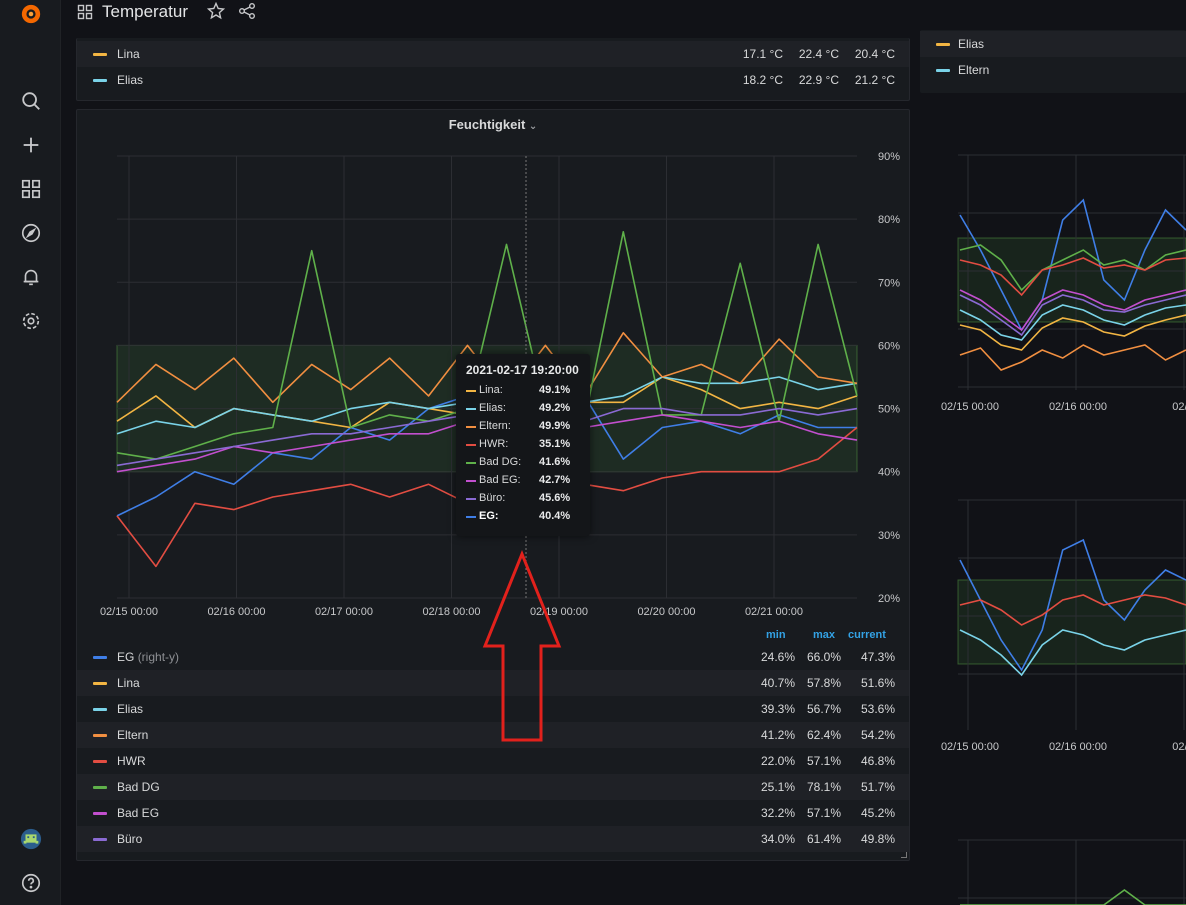 The image size is (1186, 905). I want to click on x-tick-label: 02/17 00:00, so click(344, 612).